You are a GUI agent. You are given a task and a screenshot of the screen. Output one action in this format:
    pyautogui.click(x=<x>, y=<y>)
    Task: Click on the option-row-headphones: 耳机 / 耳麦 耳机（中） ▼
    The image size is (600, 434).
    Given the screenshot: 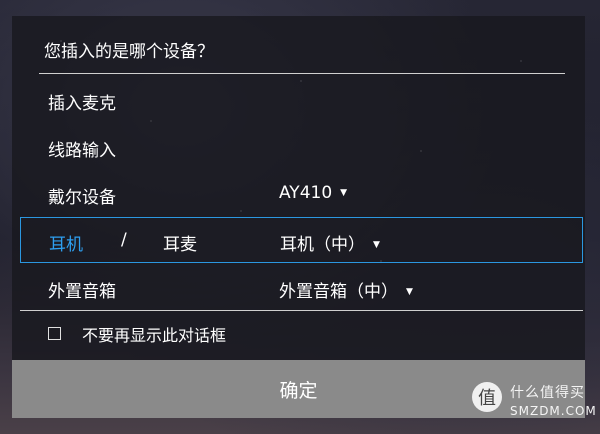 What is the action you would take?
    pyautogui.click(x=301, y=240)
    